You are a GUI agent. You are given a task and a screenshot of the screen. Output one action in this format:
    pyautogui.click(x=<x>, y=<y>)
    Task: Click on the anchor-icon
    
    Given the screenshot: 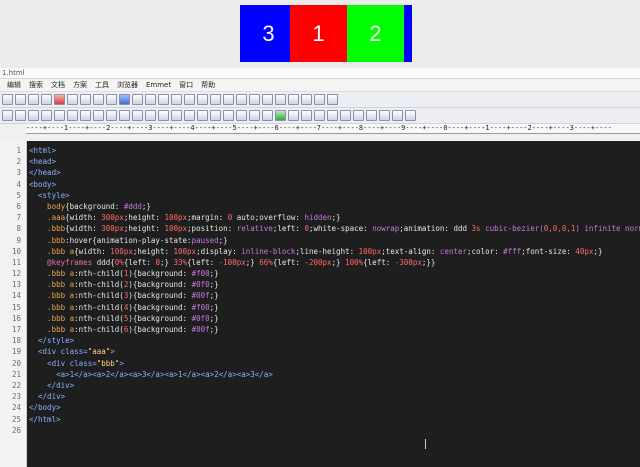 What is the action you would take?
    pyautogui.click(x=98, y=115)
    